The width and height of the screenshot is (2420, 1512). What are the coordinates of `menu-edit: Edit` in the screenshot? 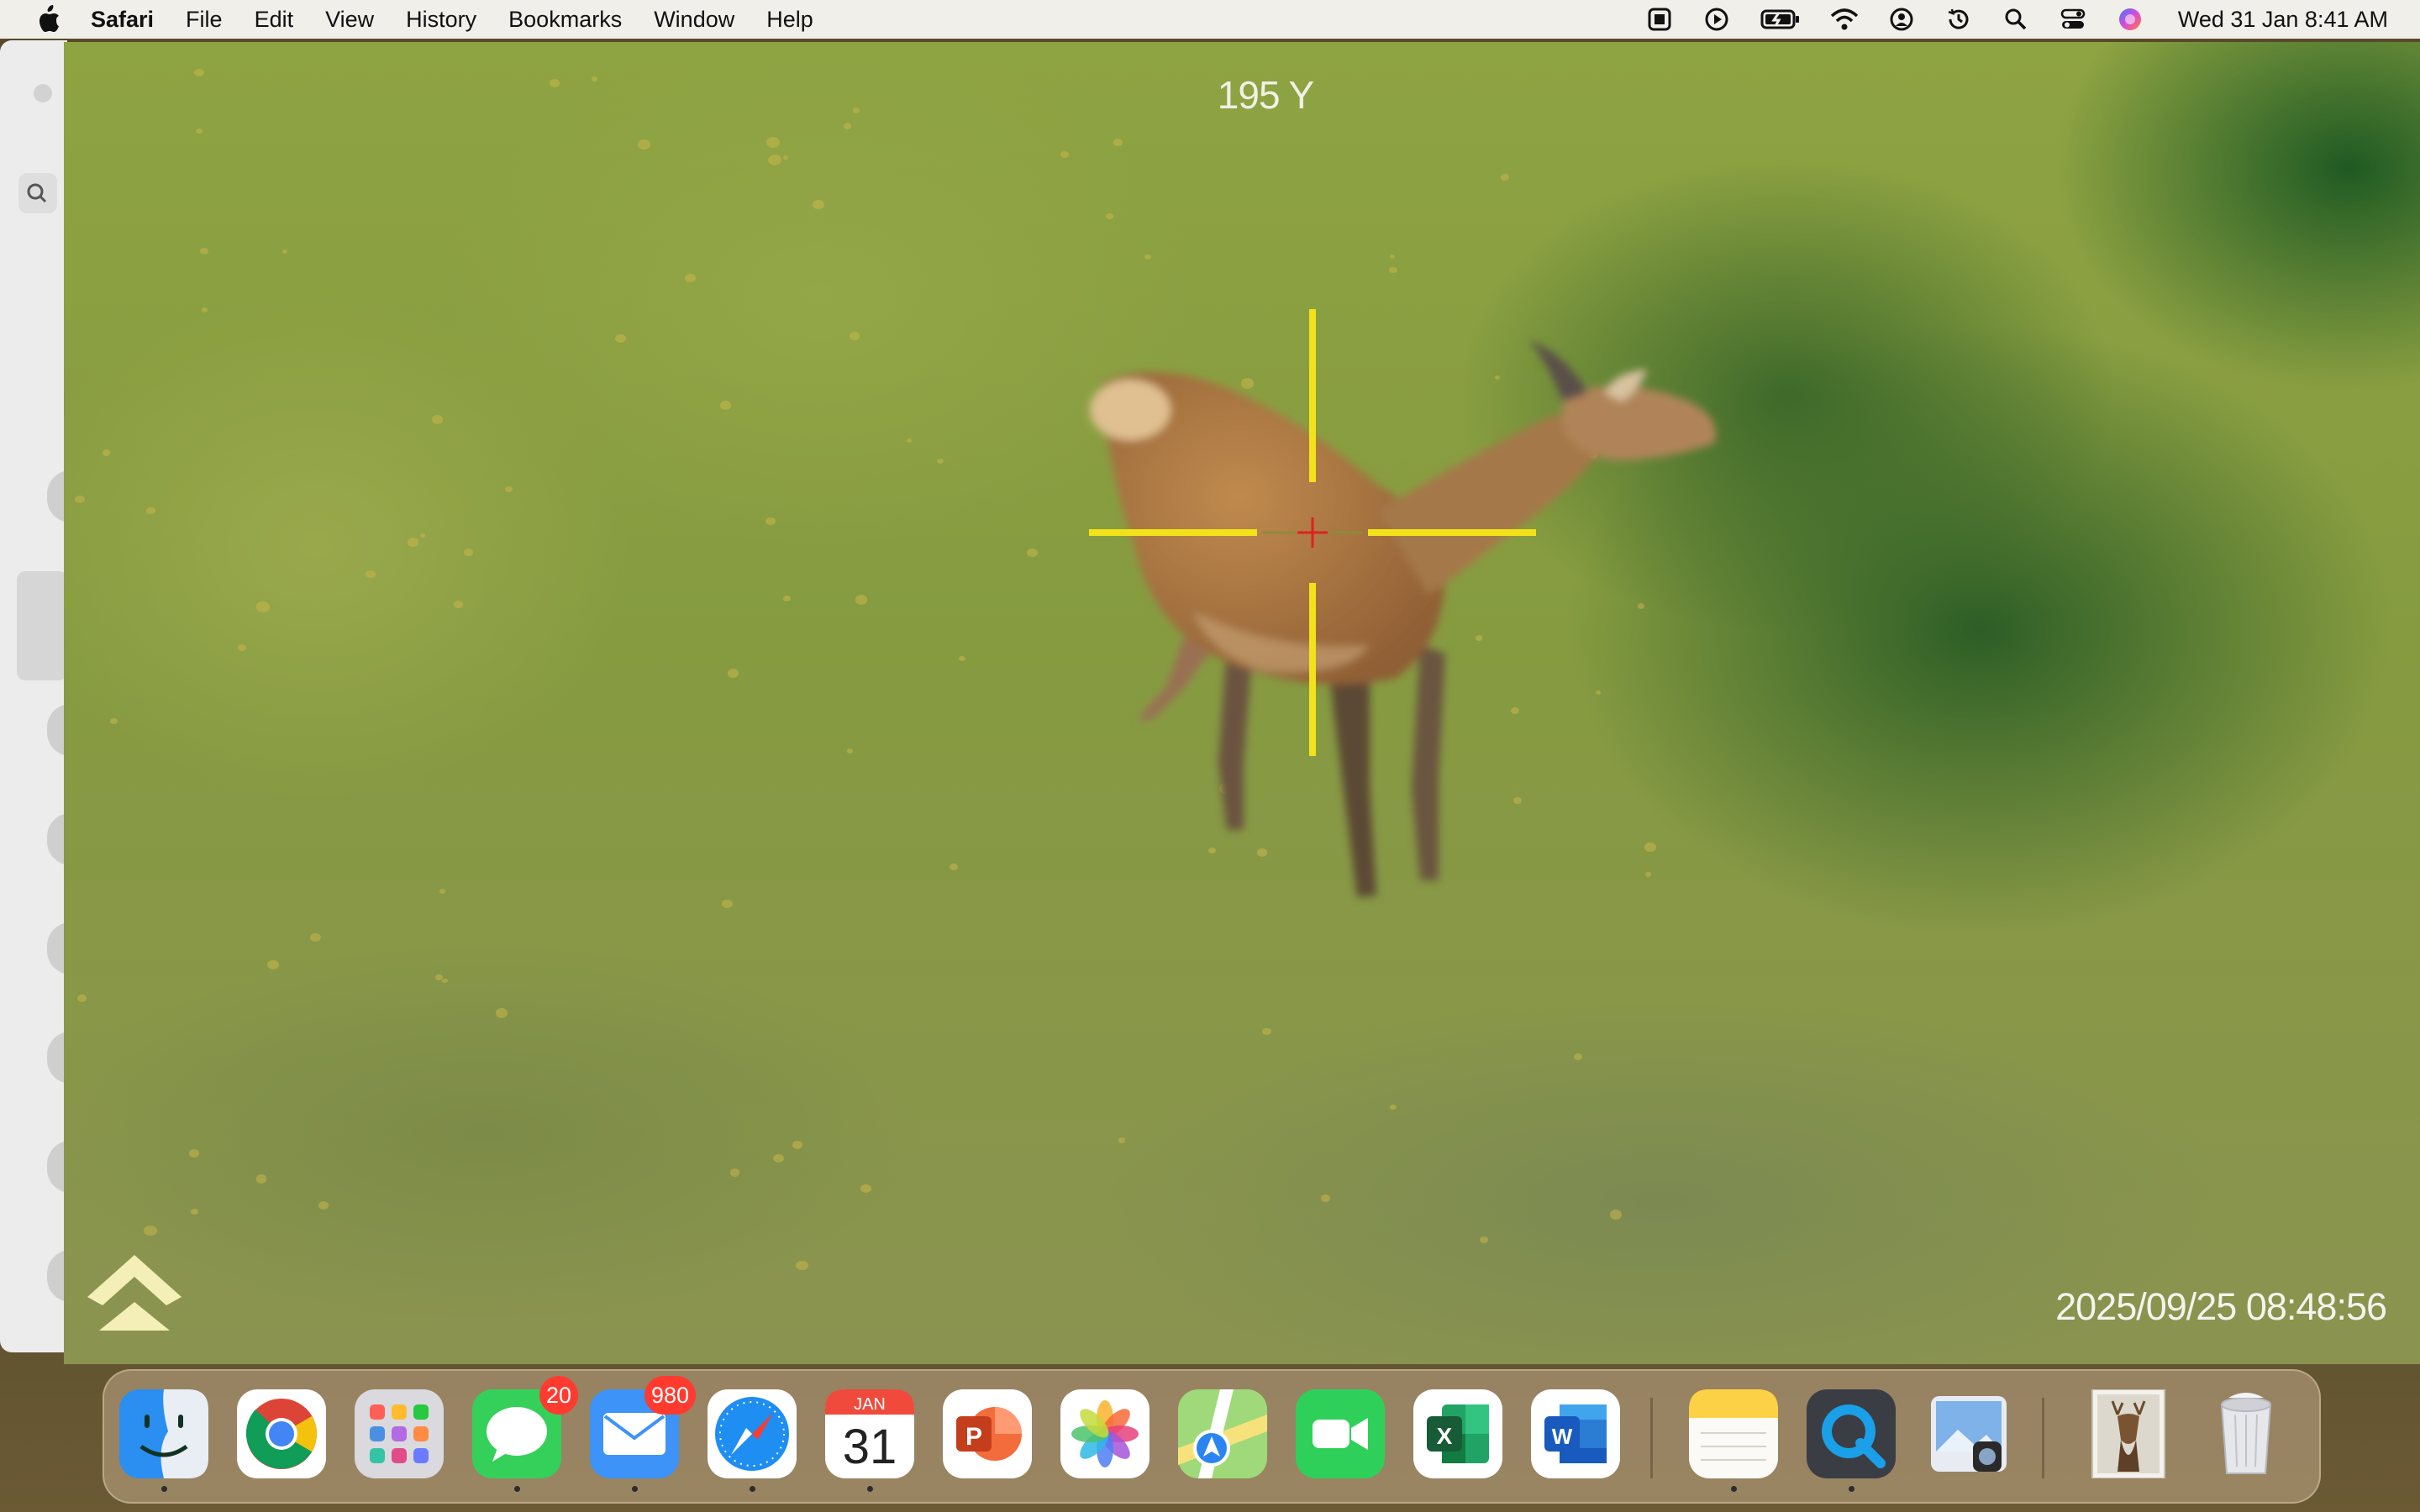 It's located at (274, 20).